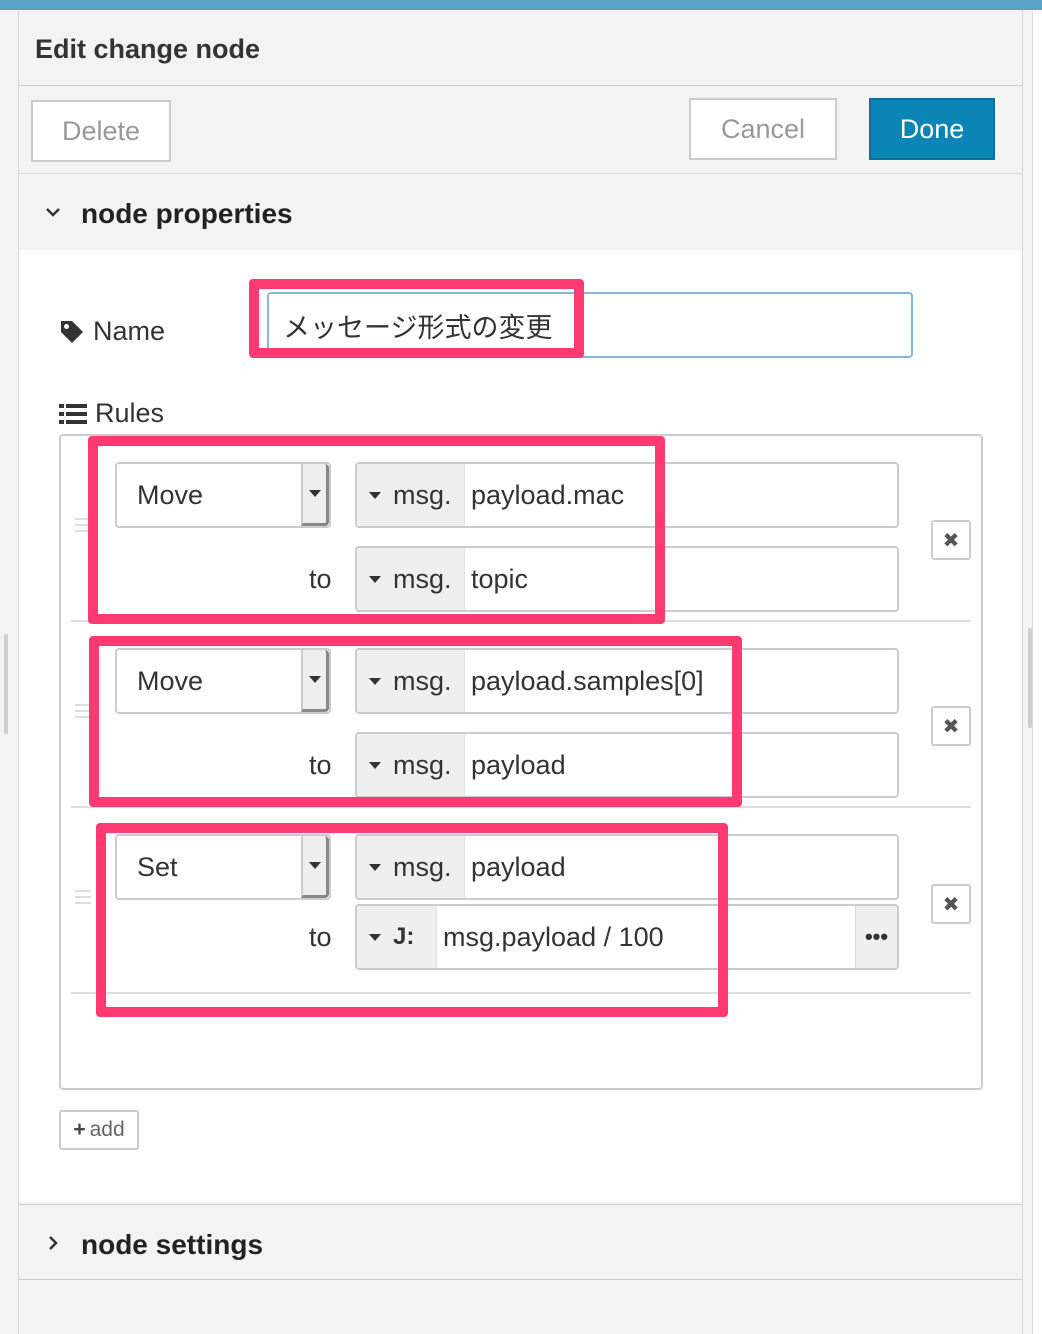 The height and width of the screenshot is (1334, 1042). Describe the element at coordinates (500, 578) in the screenshot. I see `target-value: topic` at that location.